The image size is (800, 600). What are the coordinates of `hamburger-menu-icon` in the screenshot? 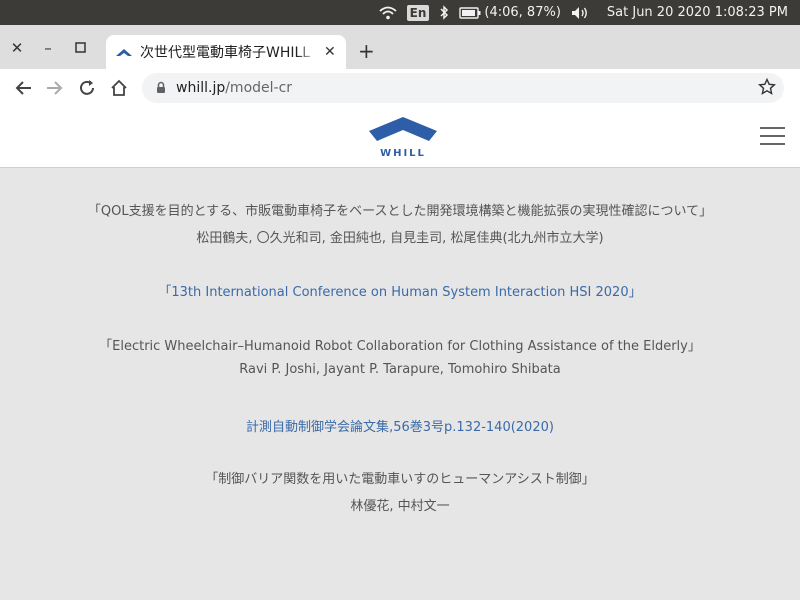 It's located at (772, 137).